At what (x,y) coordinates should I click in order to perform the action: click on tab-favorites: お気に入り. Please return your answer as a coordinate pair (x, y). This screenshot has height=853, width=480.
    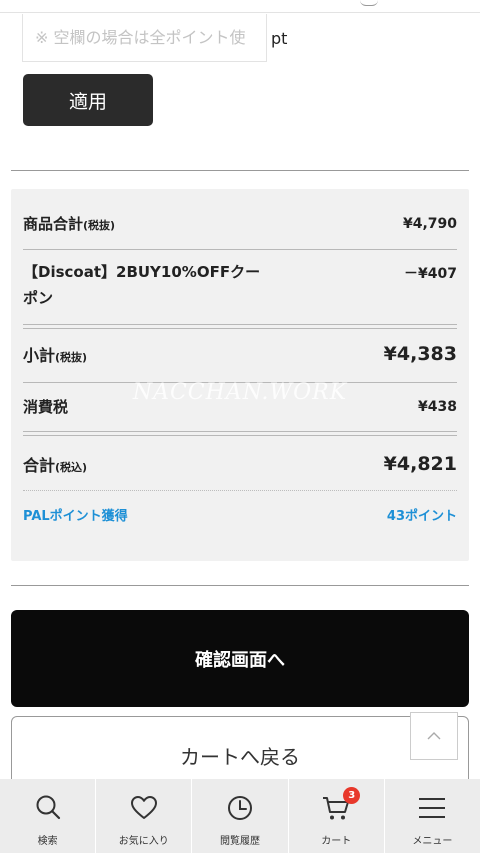
    Looking at the image, I should click on (143, 816).